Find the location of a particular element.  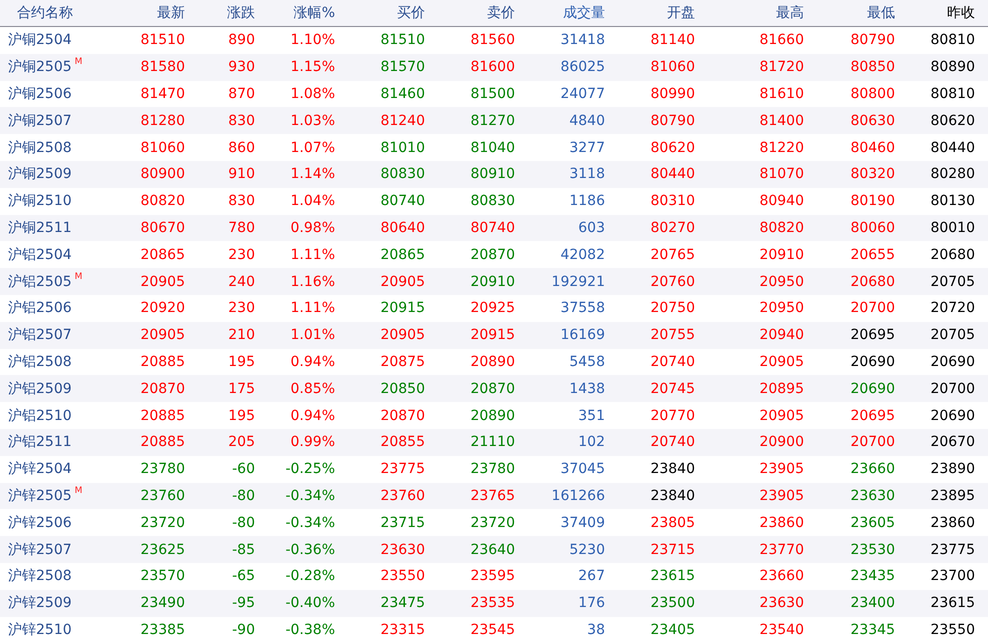

table-cell-text: 81060 is located at coordinates (162, 148).